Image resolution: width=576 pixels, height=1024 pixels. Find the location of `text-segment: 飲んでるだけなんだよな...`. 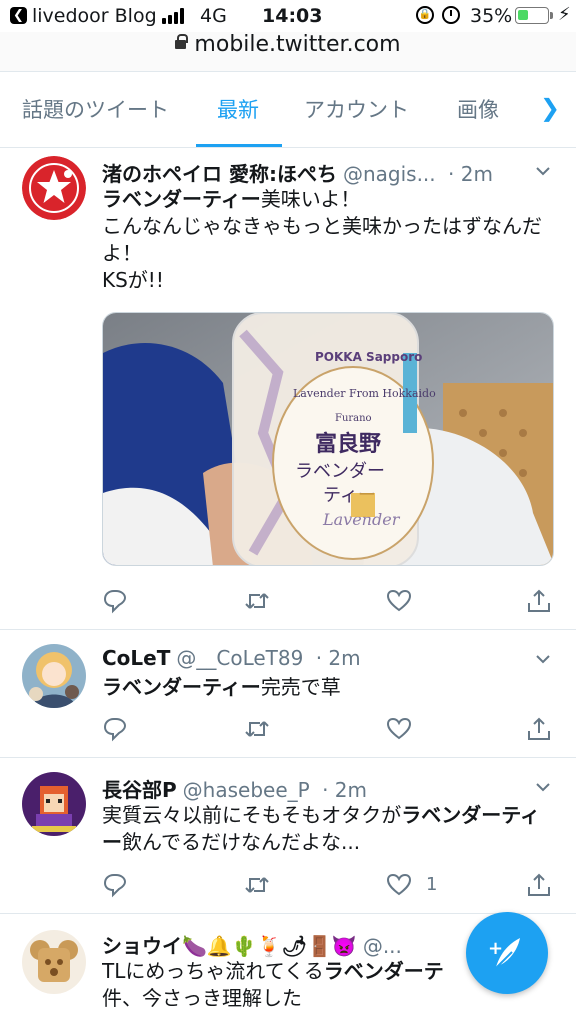

text-segment: 飲んでるだけなんだよな... is located at coordinates (241, 842).